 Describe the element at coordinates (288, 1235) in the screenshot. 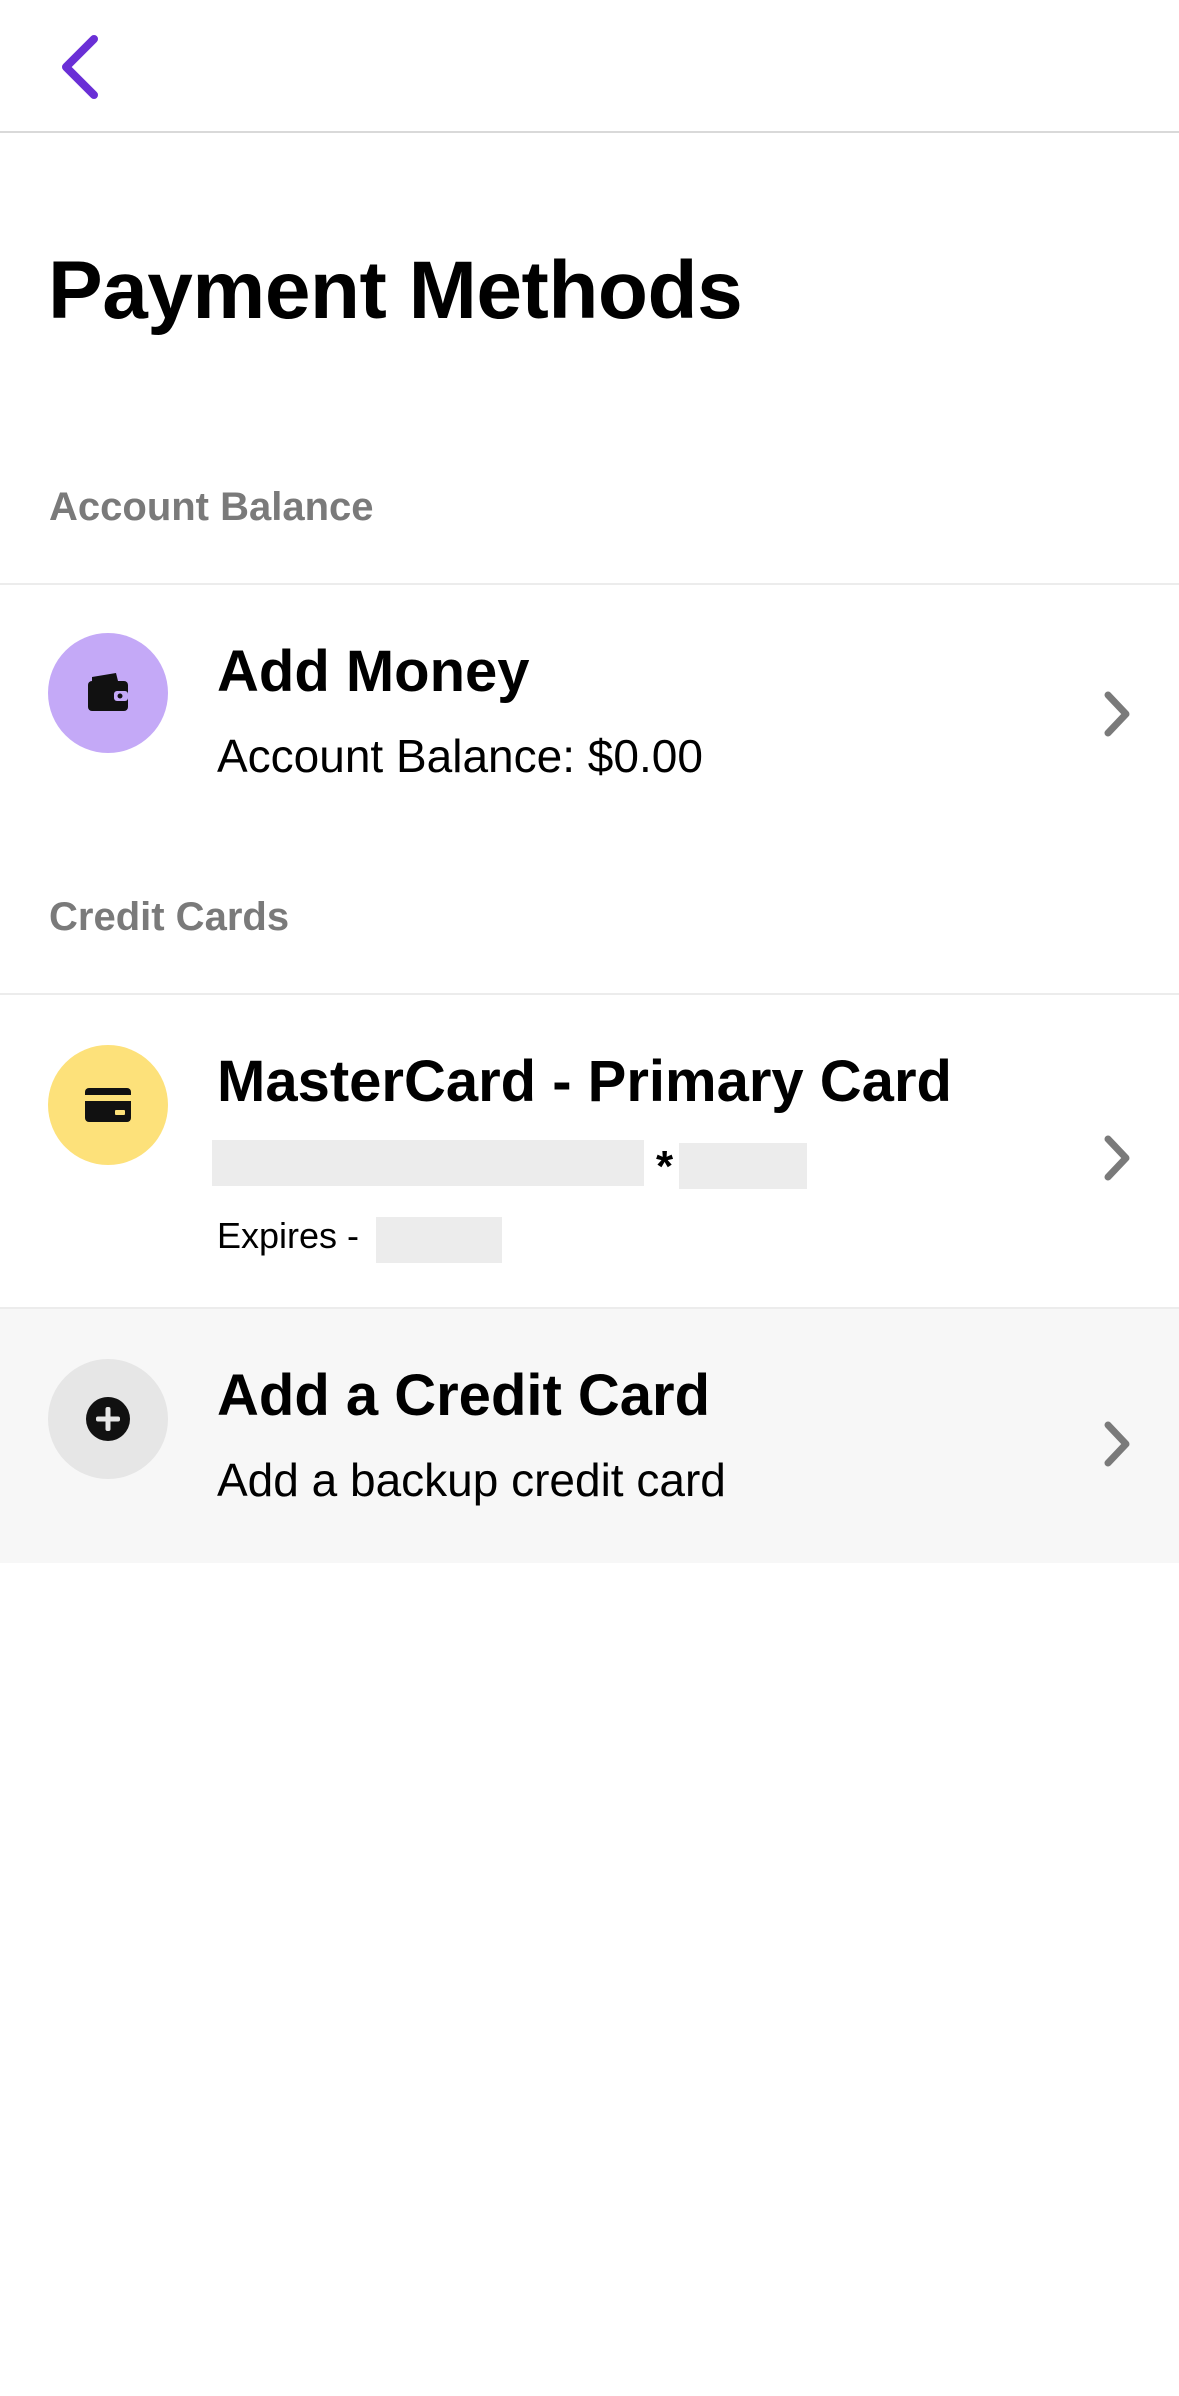

I see `card-expires-label: Expires -` at that location.